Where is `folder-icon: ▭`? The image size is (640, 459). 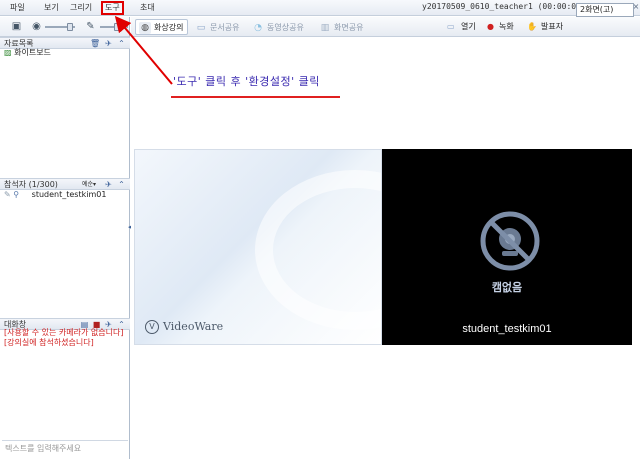
folder-icon: ▭ is located at coordinates (451, 26).